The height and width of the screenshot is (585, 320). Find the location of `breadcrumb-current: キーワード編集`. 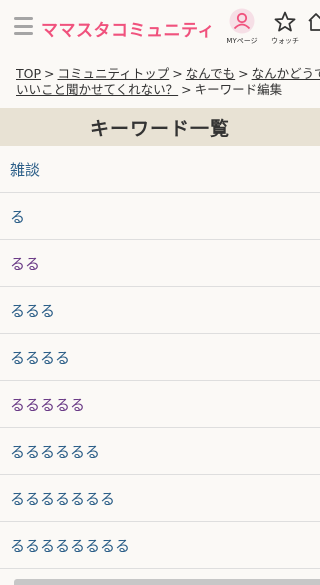

breadcrumb-current: キーワード編集 is located at coordinates (238, 89).